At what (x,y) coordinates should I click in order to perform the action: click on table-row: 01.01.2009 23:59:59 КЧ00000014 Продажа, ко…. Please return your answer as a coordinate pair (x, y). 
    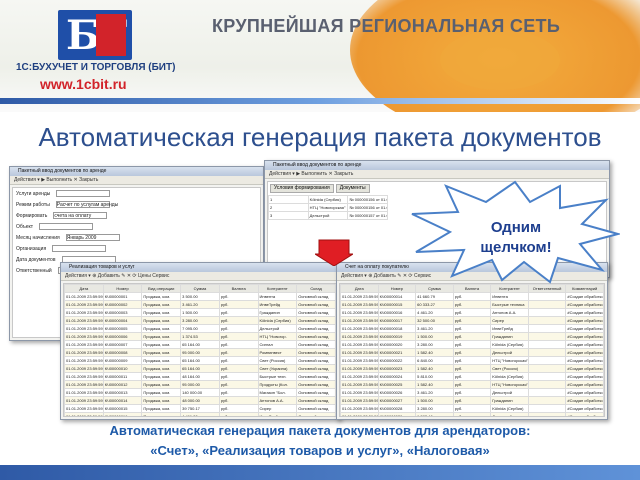
    Looking at the image, I should click on (200, 400).